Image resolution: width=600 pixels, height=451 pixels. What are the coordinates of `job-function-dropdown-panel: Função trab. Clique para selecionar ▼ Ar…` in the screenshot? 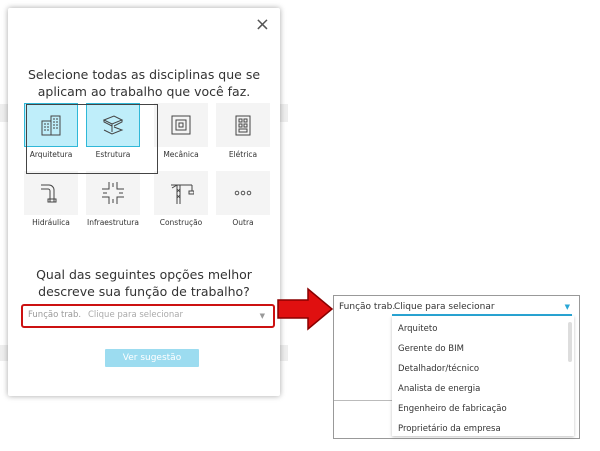 It's located at (456, 367).